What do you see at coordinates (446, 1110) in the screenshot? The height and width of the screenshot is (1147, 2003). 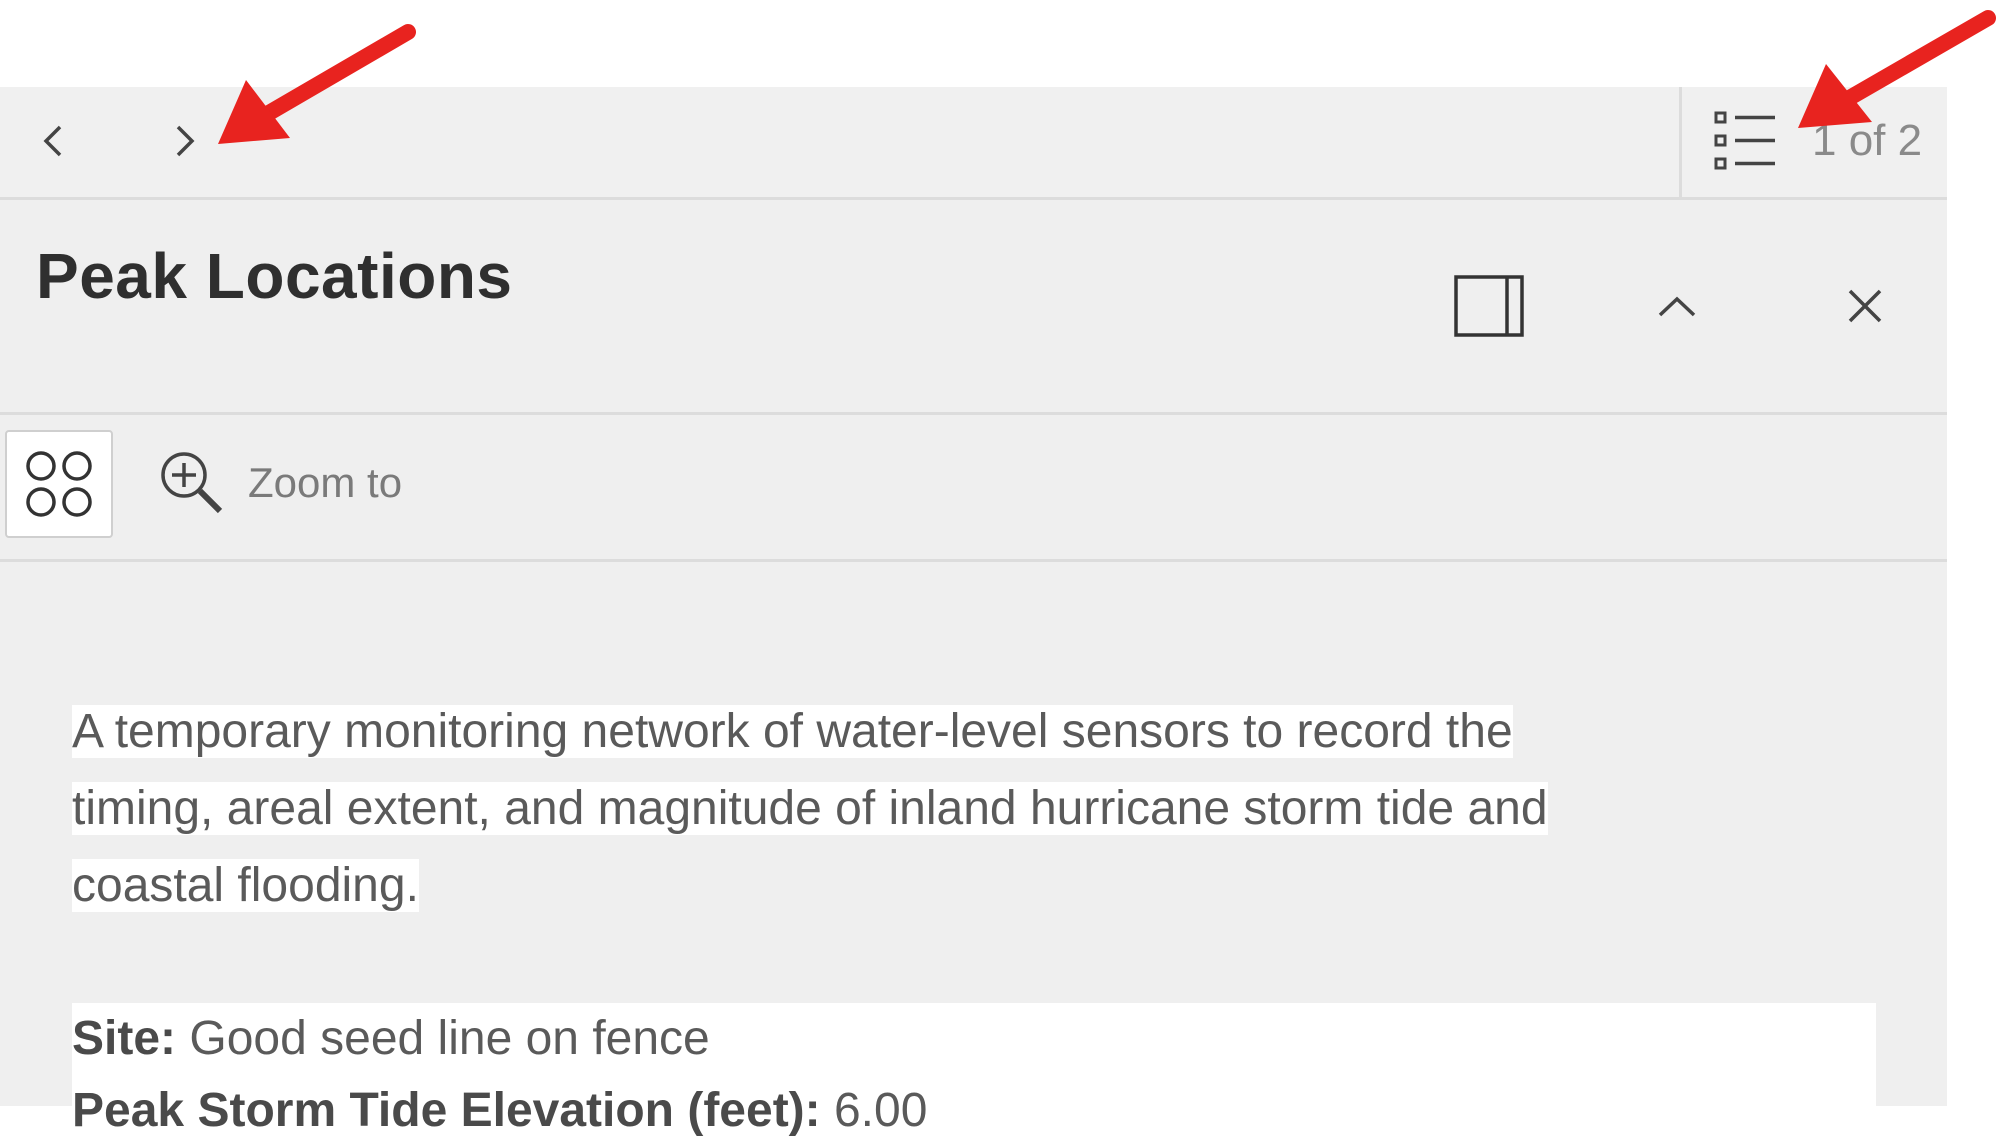 I see `field-label: Peak Storm Tide Elevation (feet):` at bounding box center [446, 1110].